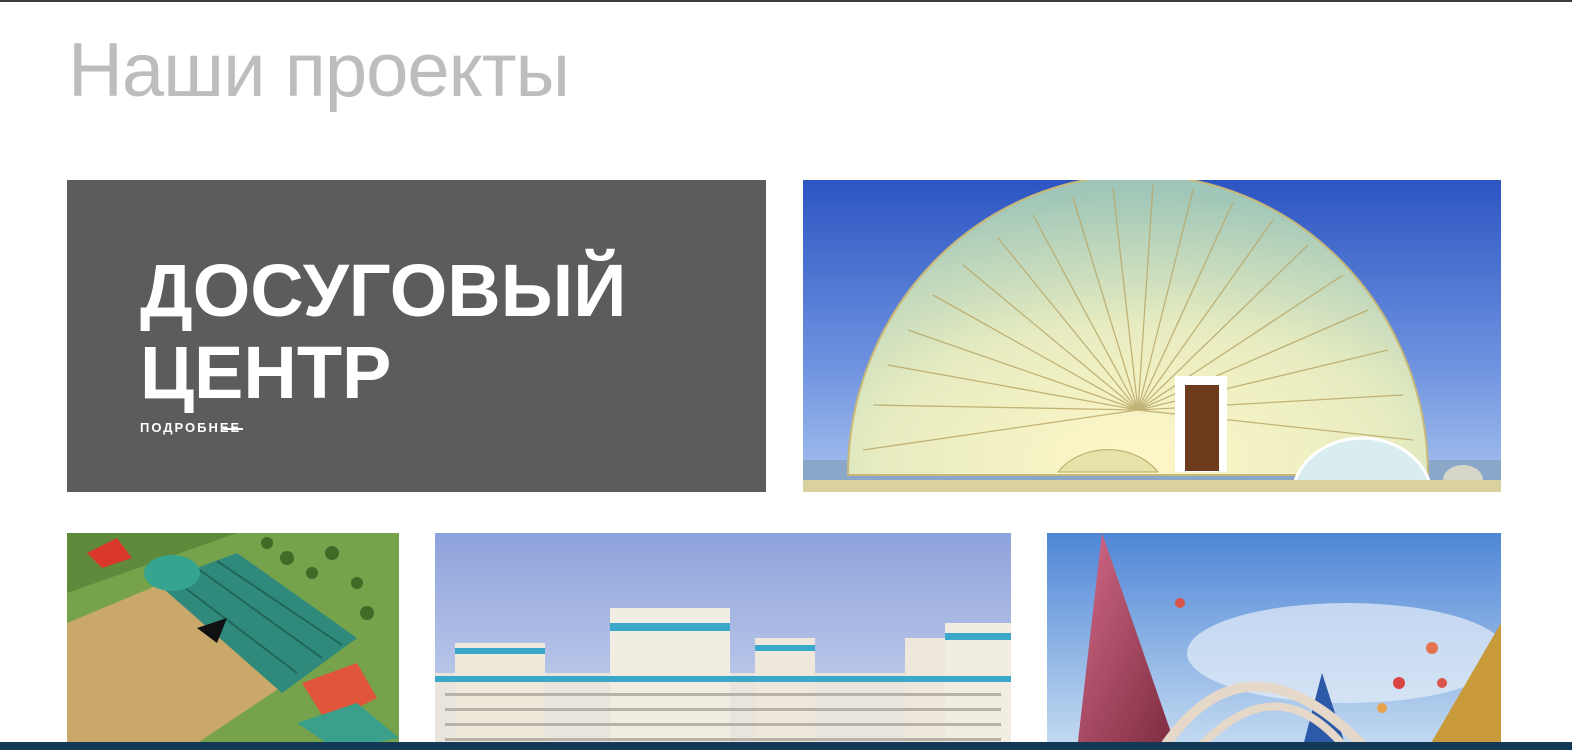 This screenshot has height=750, width=1572. I want to click on monument-illustration, so click(1274, 641).